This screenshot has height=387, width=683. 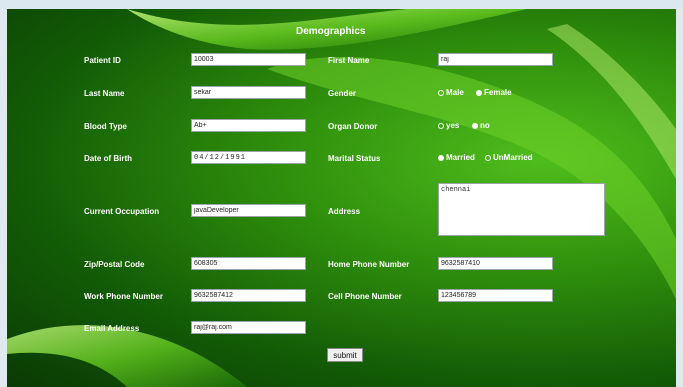 What do you see at coordinates (248, 210) in the screenshot?
I see `occupation-input` at bounding box center [248, 210].